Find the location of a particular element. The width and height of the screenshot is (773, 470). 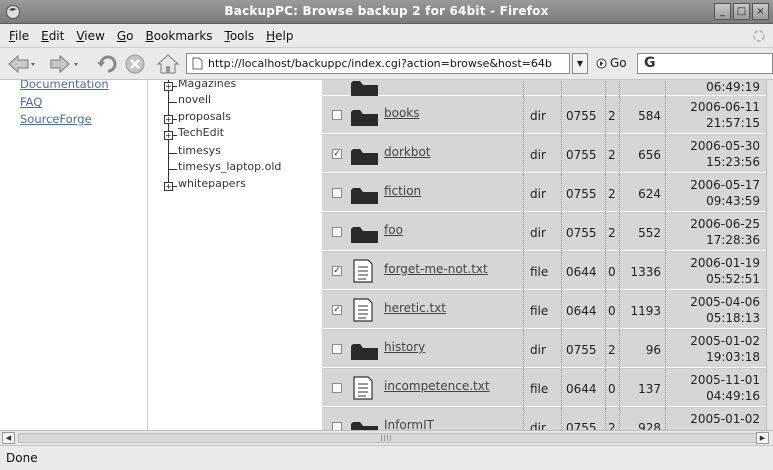

file-name-link: InformIT is located at coordinates (409, 424).